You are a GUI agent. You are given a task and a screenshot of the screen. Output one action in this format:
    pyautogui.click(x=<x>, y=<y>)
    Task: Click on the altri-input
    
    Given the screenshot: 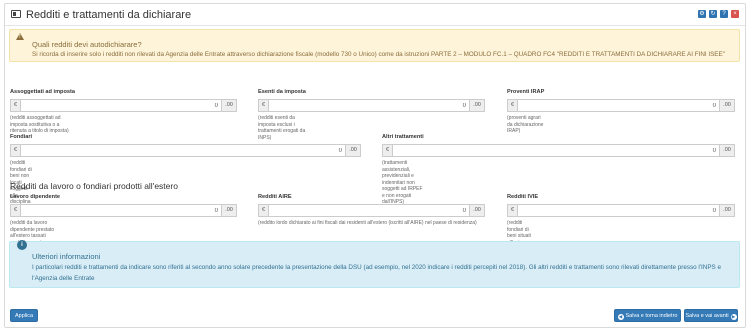 What is the action you would take?
    pyautogui.click(x=556, y=150)
    